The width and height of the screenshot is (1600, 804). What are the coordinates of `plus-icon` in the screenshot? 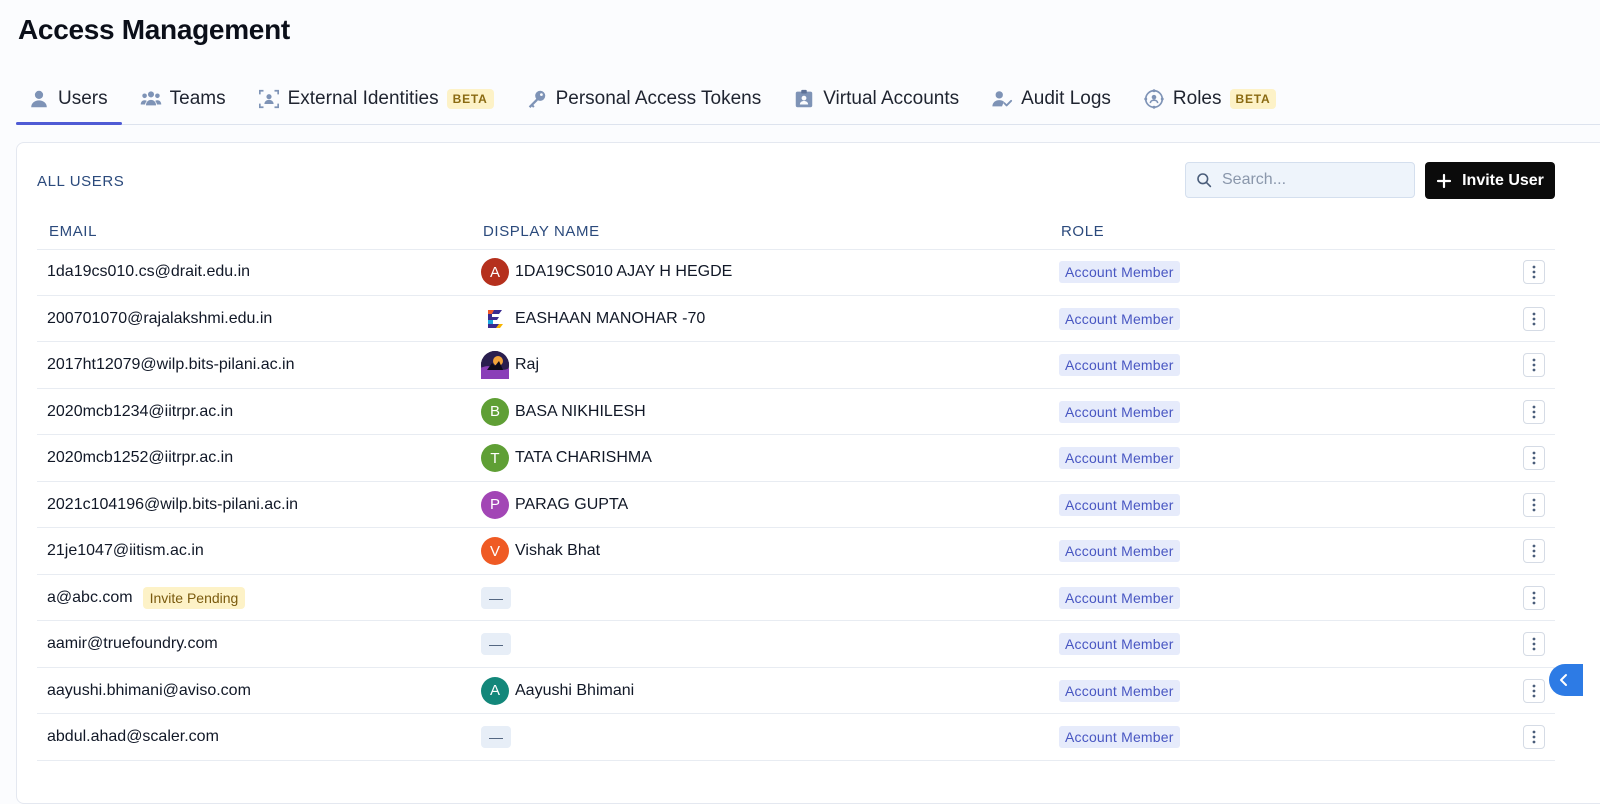 It's located at (1444, 180).